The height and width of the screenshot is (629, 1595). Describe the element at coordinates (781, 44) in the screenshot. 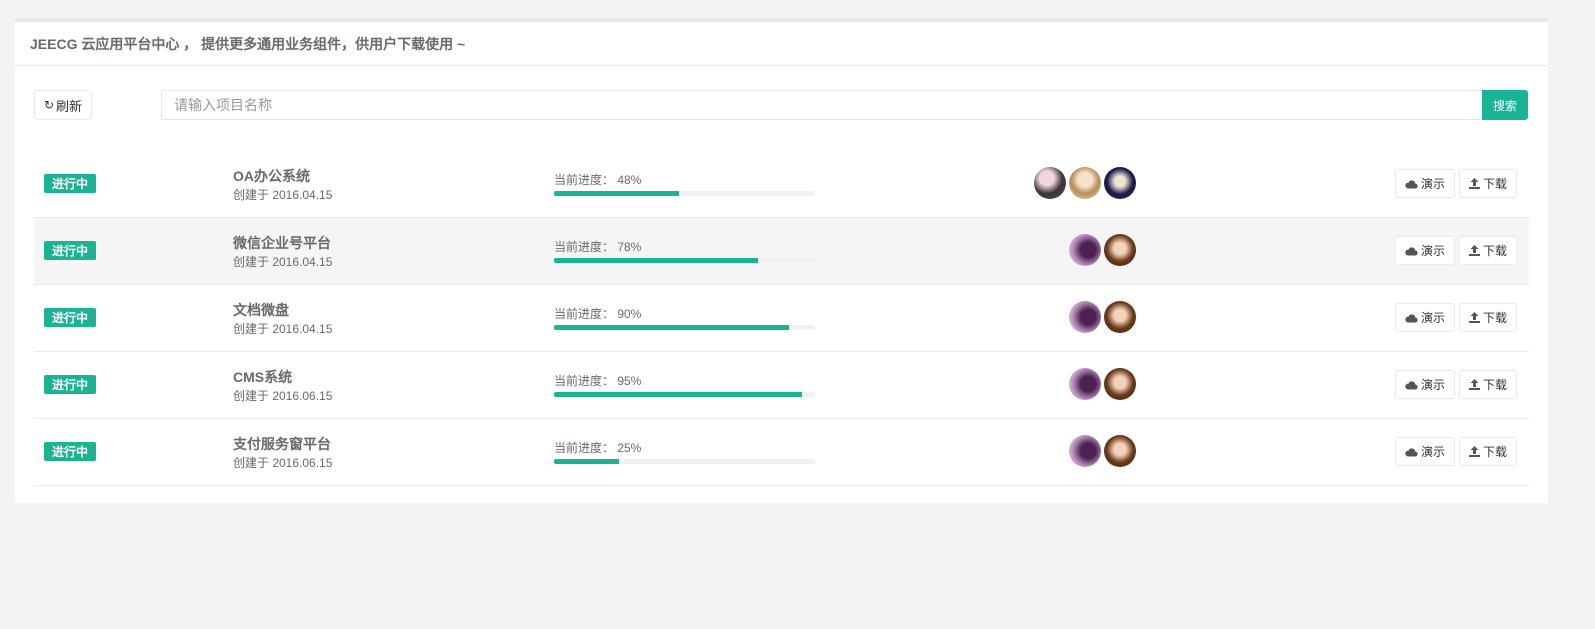

I see `panel-title: JEECG 云应用平台中心 ， 提供更多通用业务组件，供用户下载使用 ~` at that location.